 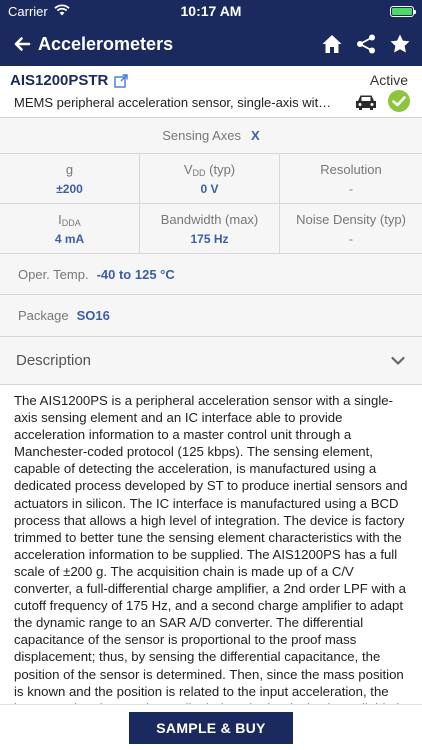 I want to click on footer-bar: SAMPLE & BUY, so click(x=211, y=727).